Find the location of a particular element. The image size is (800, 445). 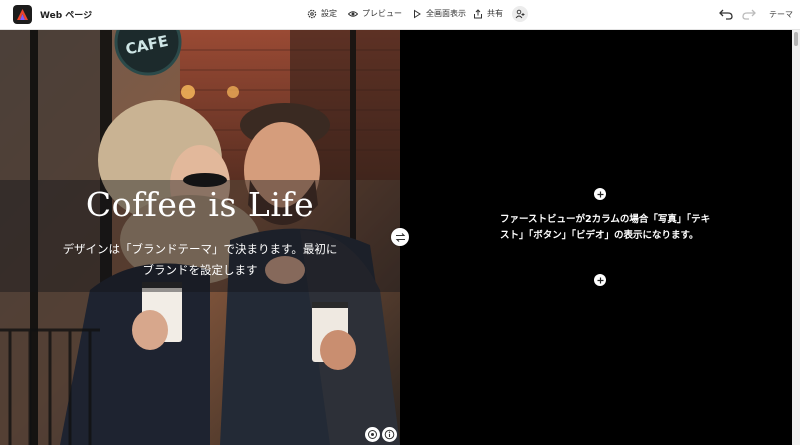

top-toolbar: Web ページ 設定 プレビュー 全画面表示 共有 テーマ is located at coordinates (400, 15).